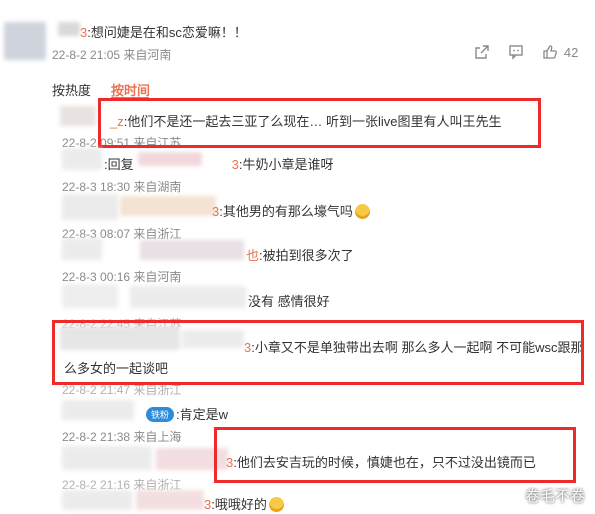 The height and width of the screenshot is (514, 595). I want to click on top-comment-text: 3:想问婕是在和sc恋爱嘛！！, so click(163, 32).